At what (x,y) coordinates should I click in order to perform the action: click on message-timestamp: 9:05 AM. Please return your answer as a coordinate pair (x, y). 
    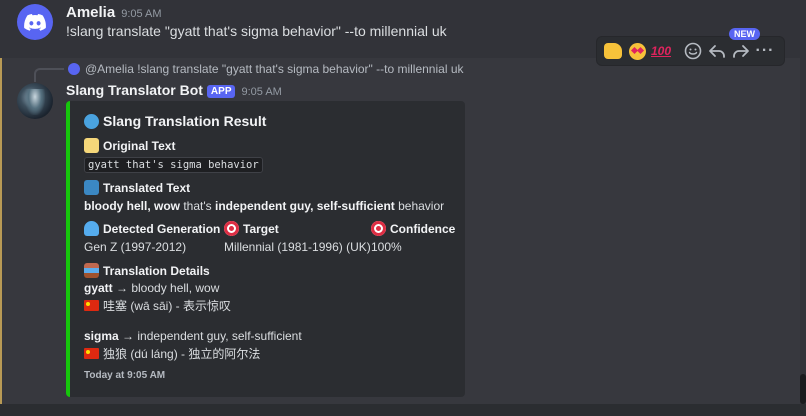
    Looking at the image, I should click on (141, 14).